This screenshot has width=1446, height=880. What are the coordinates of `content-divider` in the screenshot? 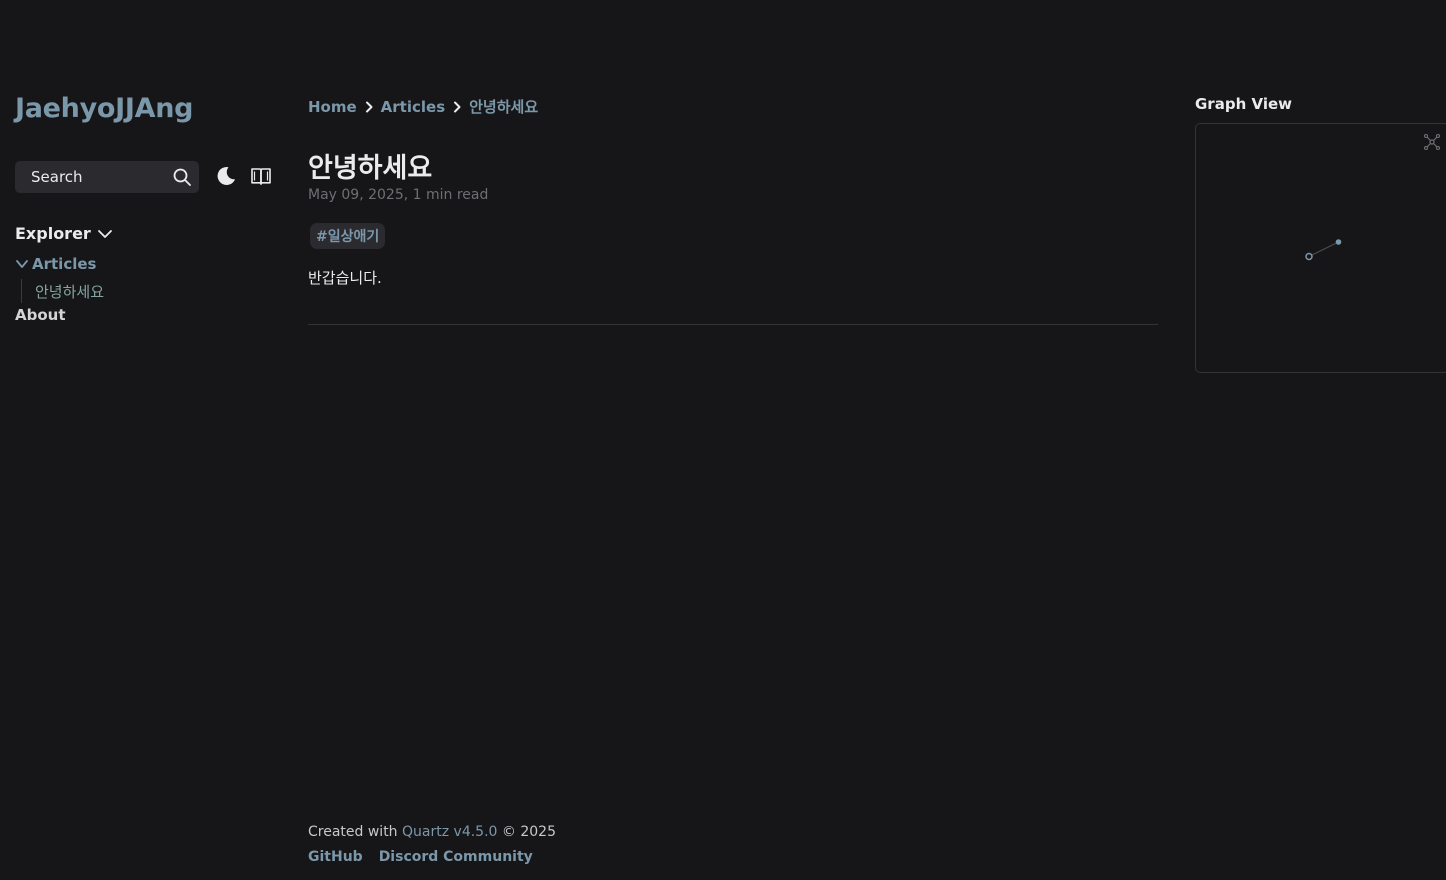 It's located at (733, 324).